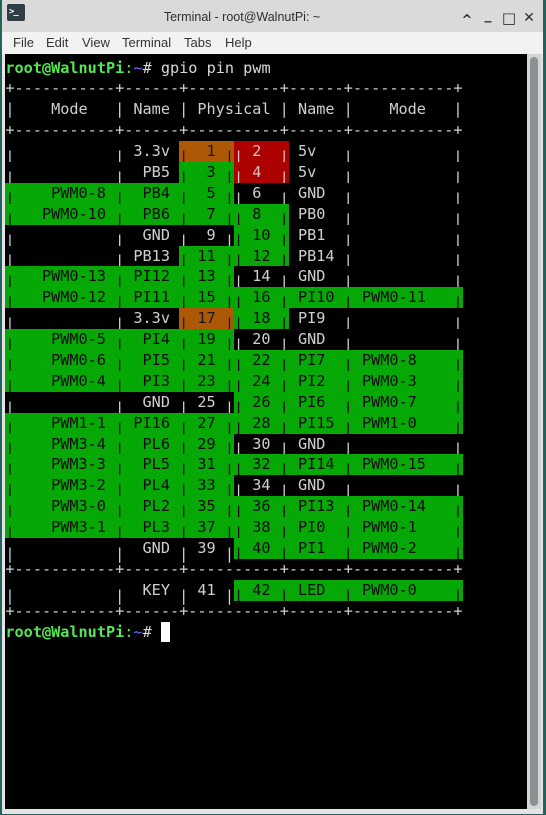 This screenshot has height=815, width=546. I want to click on left-segment: | PWM0-6 | PI5, so click(92, 362).